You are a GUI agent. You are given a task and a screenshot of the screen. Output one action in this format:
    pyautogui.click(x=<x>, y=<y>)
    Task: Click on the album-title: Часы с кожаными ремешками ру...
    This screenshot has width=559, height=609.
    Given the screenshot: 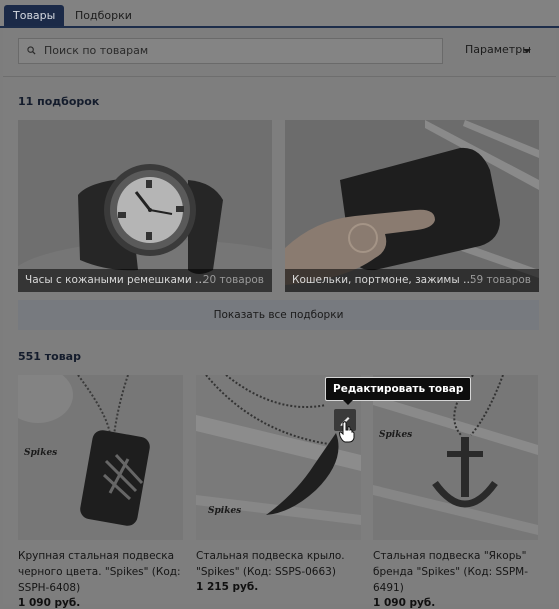 What is the action you would take?
    pyautogui.click(x=118, y=280)
    